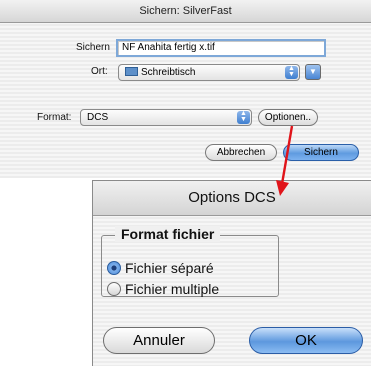 Image resolution: width=371 pixels, height=366 pixels. I want to click on arrow-head-icon, so click(282, 188).